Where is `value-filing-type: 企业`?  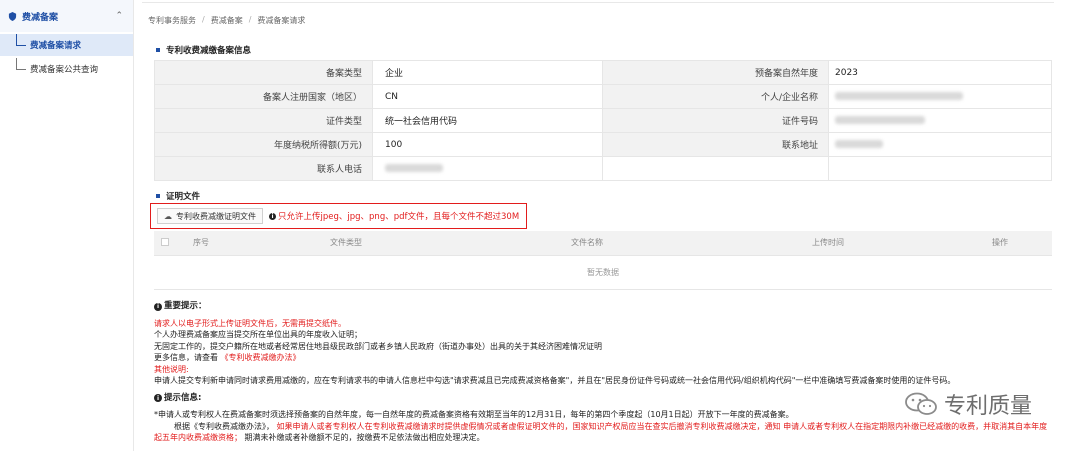
value-filing-type: 企业 is located at coordinates (487, 72).